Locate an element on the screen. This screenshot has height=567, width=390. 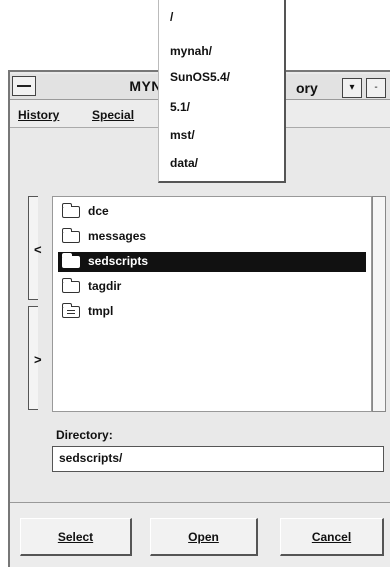
history-dropdown-item: mynah/ is located at coordinates (191, 51).